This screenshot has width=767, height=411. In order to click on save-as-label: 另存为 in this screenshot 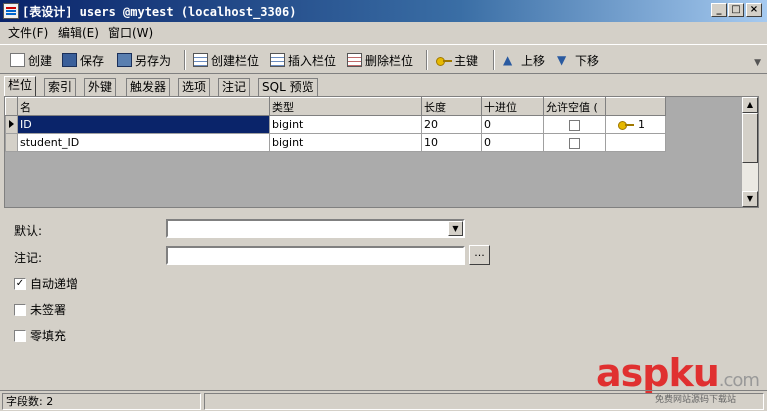, I will do `click(153, 60)`.